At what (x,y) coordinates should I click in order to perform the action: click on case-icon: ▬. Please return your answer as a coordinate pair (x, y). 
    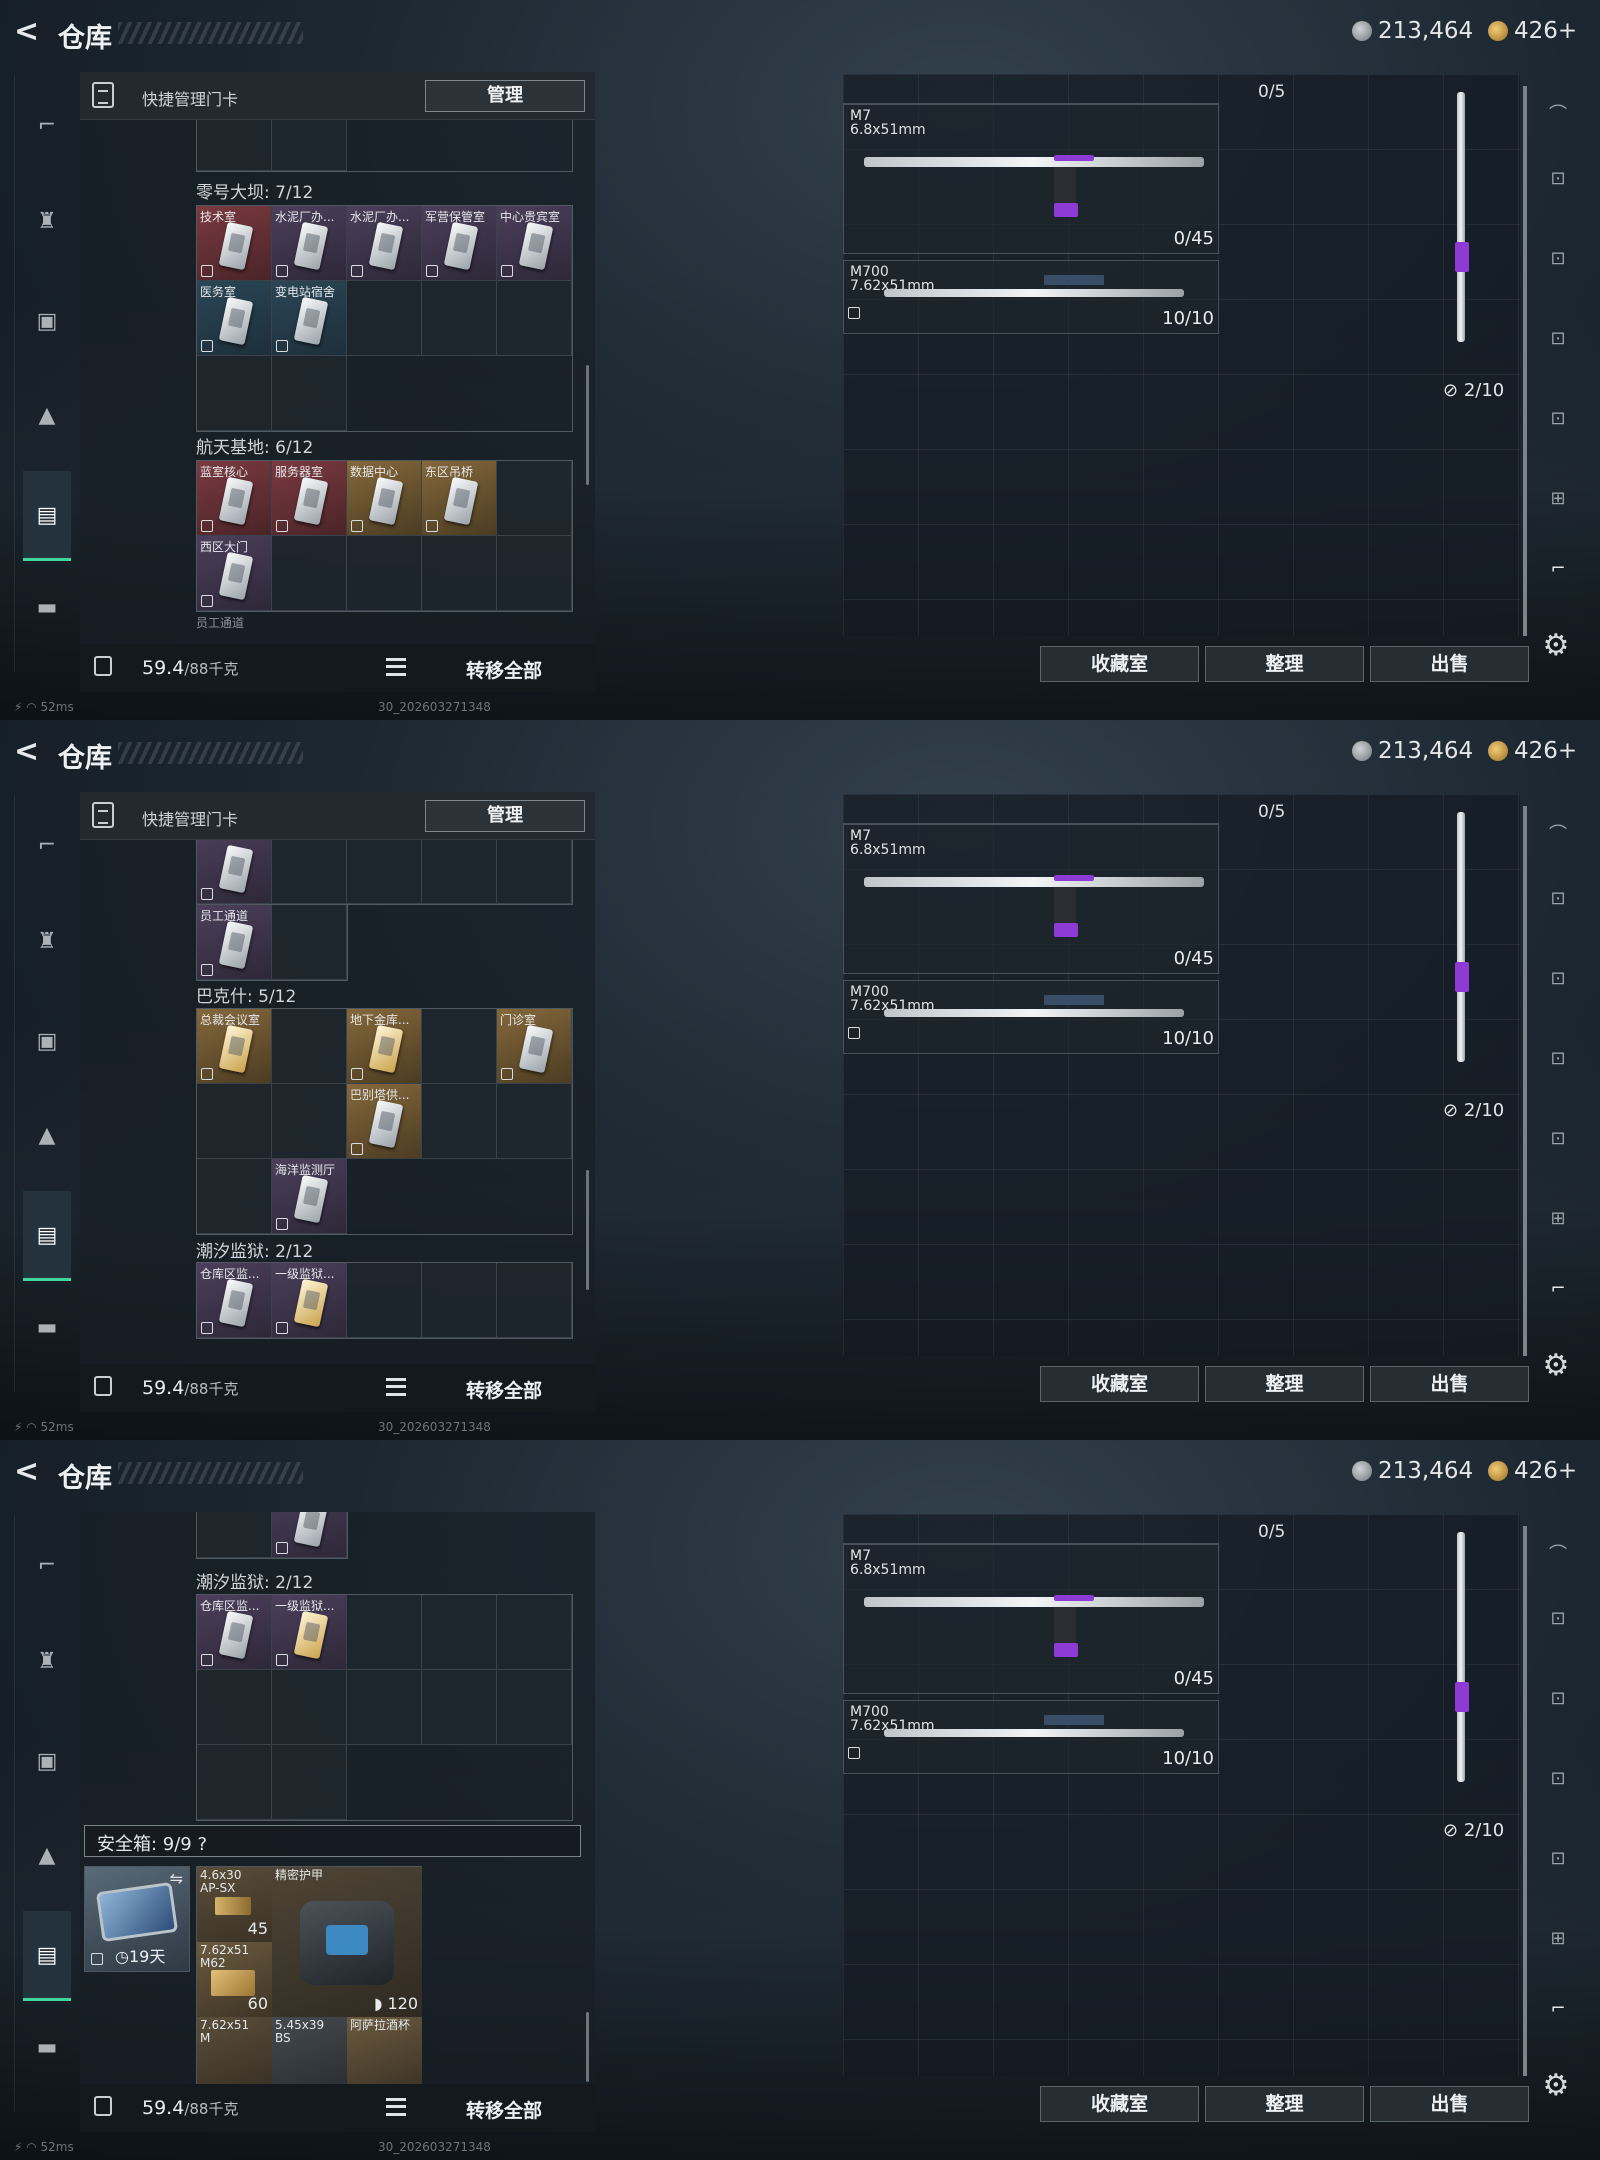
    Looking at the image, I should click on (47, 1328).